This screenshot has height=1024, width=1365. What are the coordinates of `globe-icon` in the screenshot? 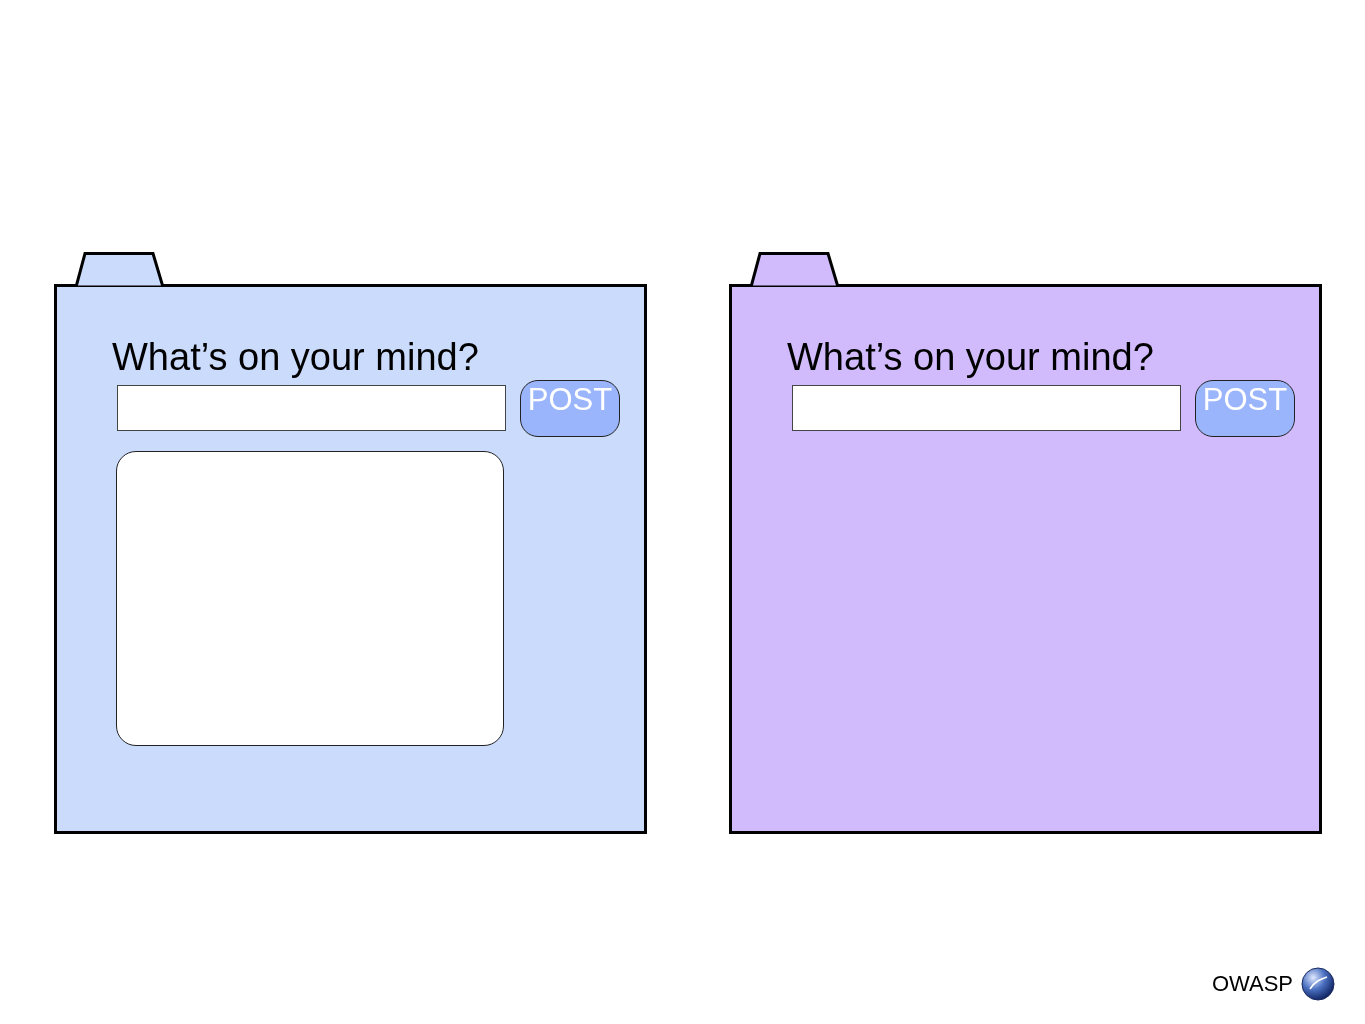 It's located at (1318, 984).